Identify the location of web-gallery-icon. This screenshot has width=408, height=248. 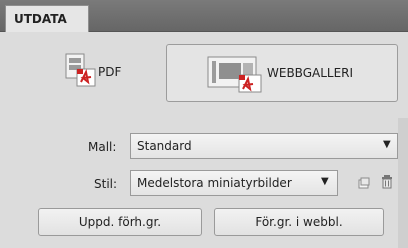
(234, 74).